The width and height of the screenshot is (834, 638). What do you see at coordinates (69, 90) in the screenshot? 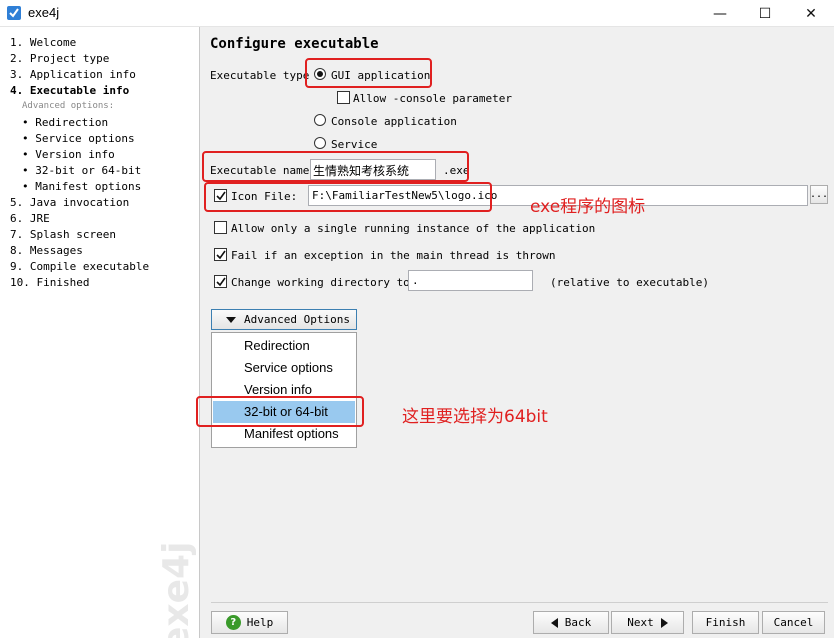
I see `step-executable-info: 4. Executable info` at bounding box center [69, 90].